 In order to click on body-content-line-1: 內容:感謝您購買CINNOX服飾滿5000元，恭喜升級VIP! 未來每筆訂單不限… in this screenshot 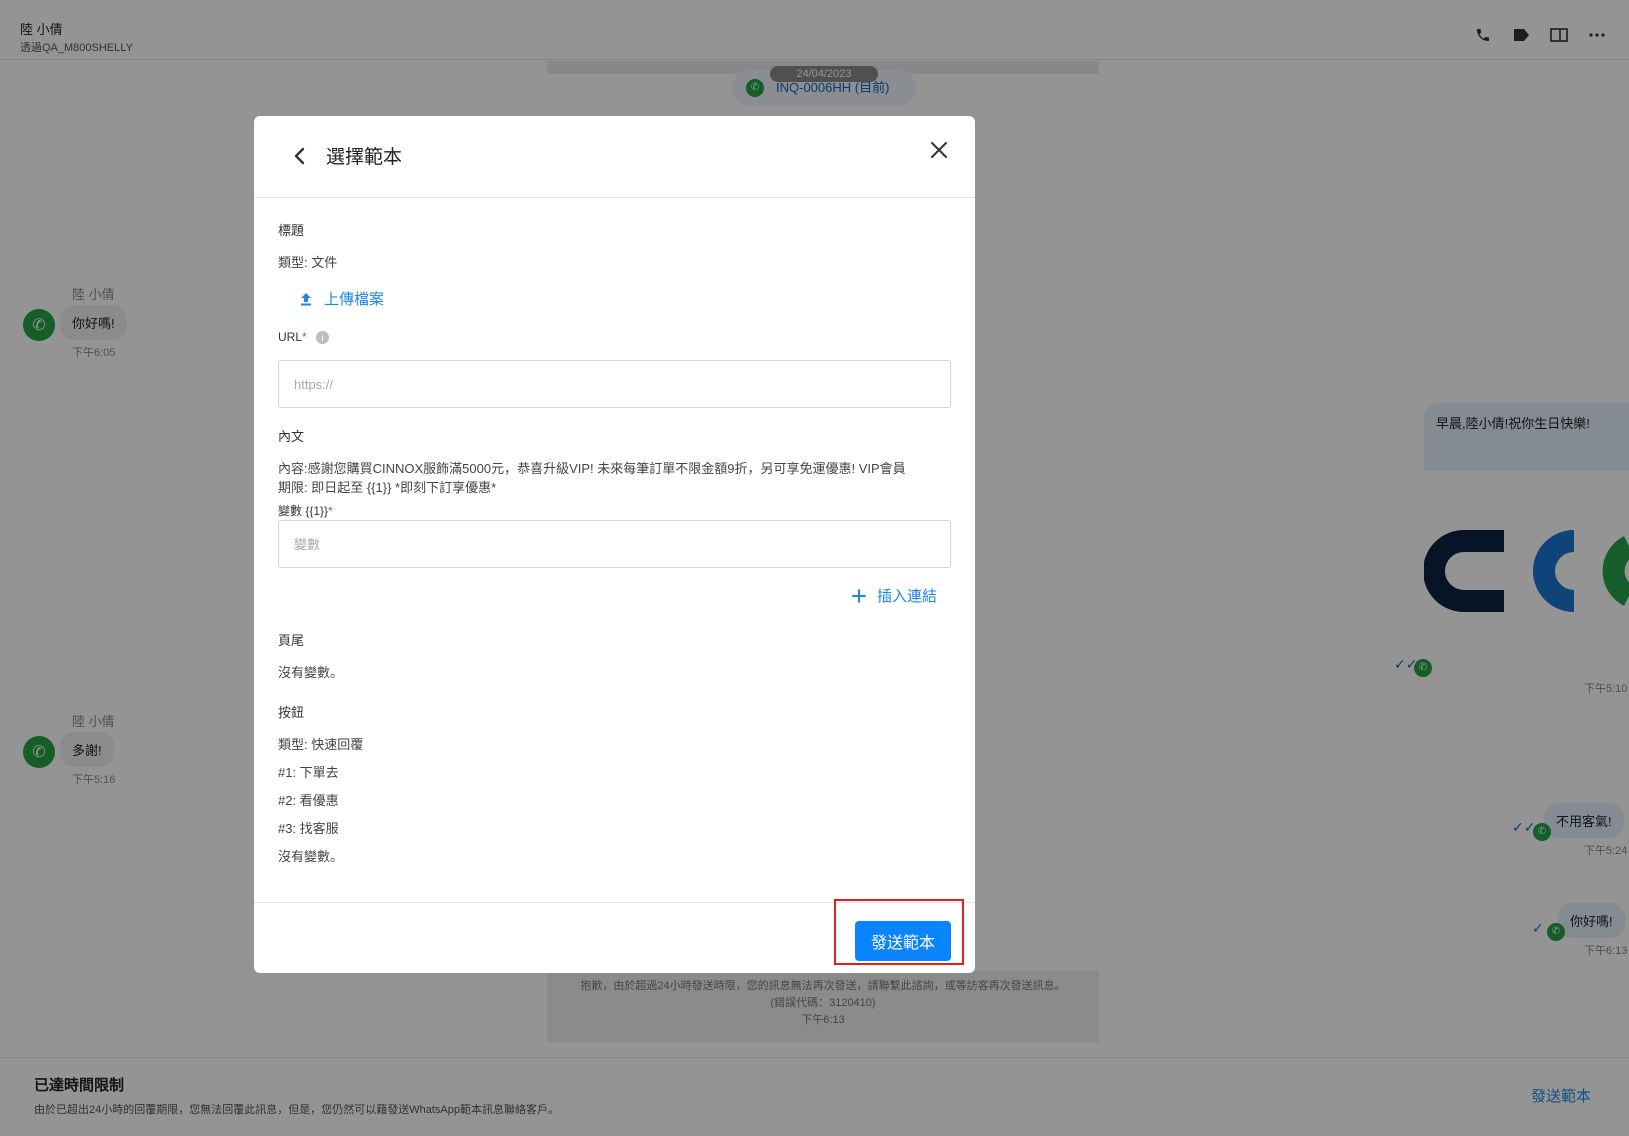, I will do `click(592, 468)`.